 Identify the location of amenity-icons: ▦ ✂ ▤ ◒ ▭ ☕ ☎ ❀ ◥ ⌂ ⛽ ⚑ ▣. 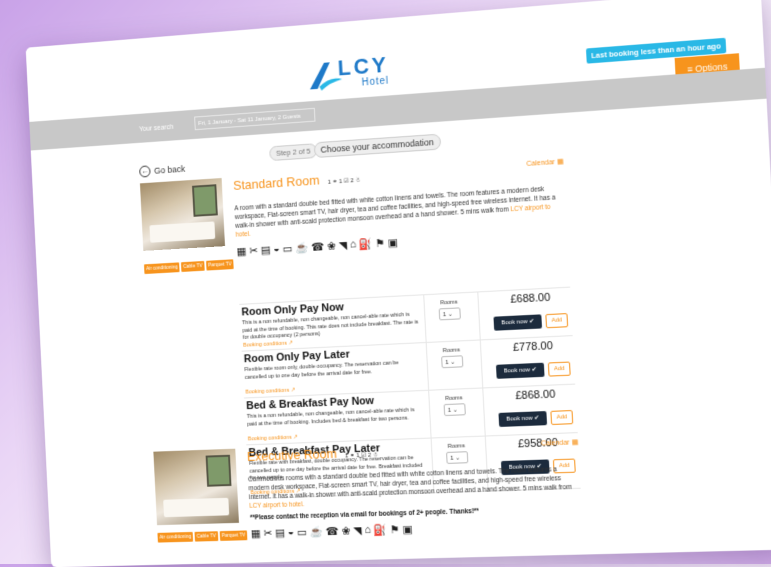
(417, 529).